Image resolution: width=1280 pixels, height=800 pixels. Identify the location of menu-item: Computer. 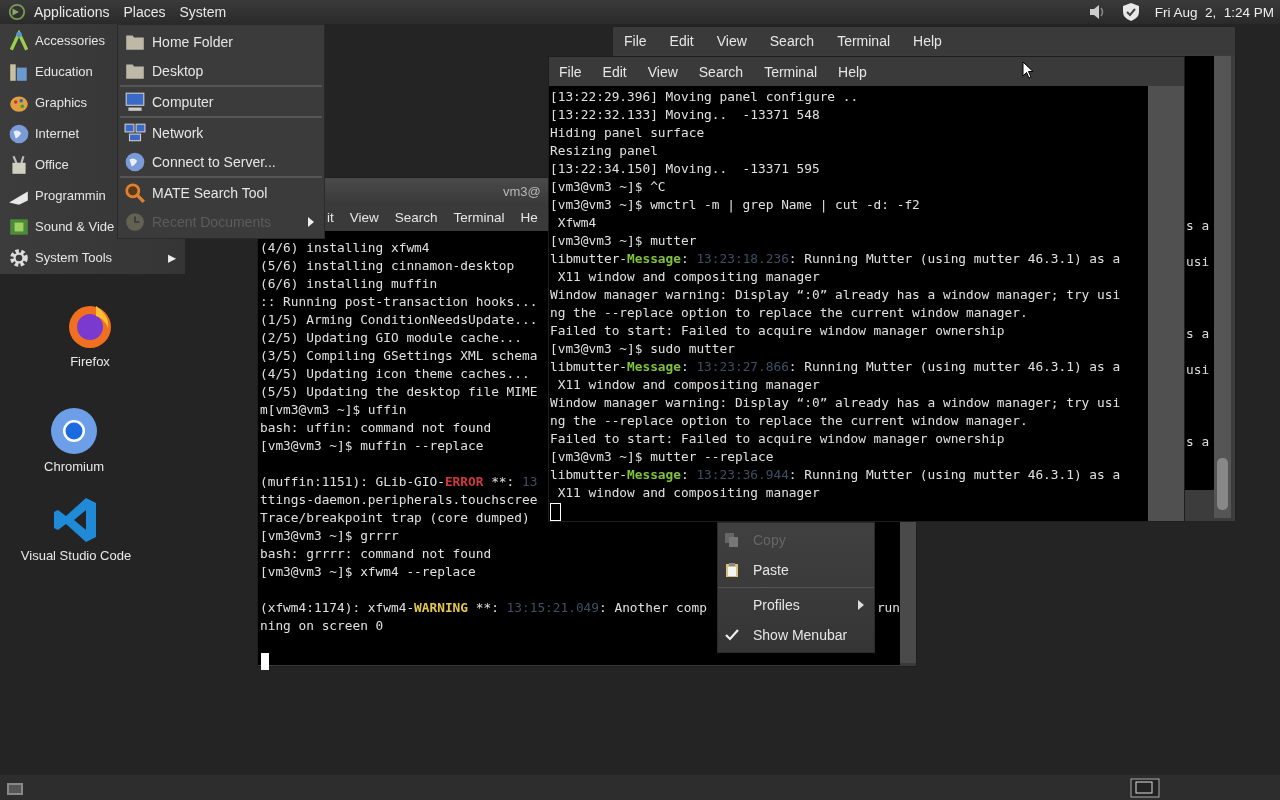
(221, 101).